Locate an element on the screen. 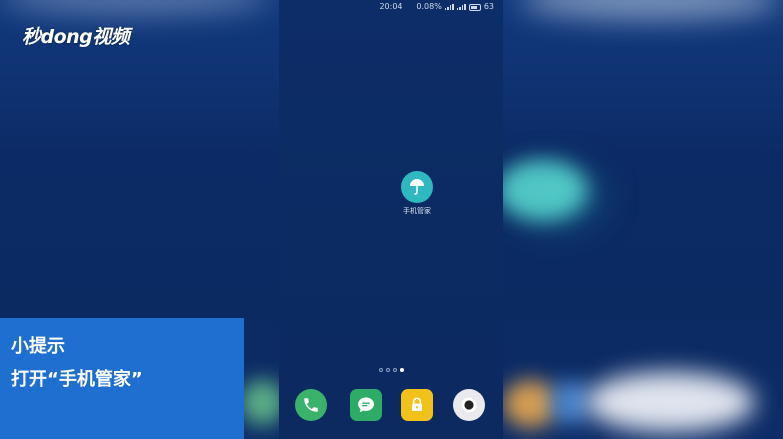 Image resolution: width=783 pixels, height=439 pixels. message-icon is located at coordinates (366, 405).